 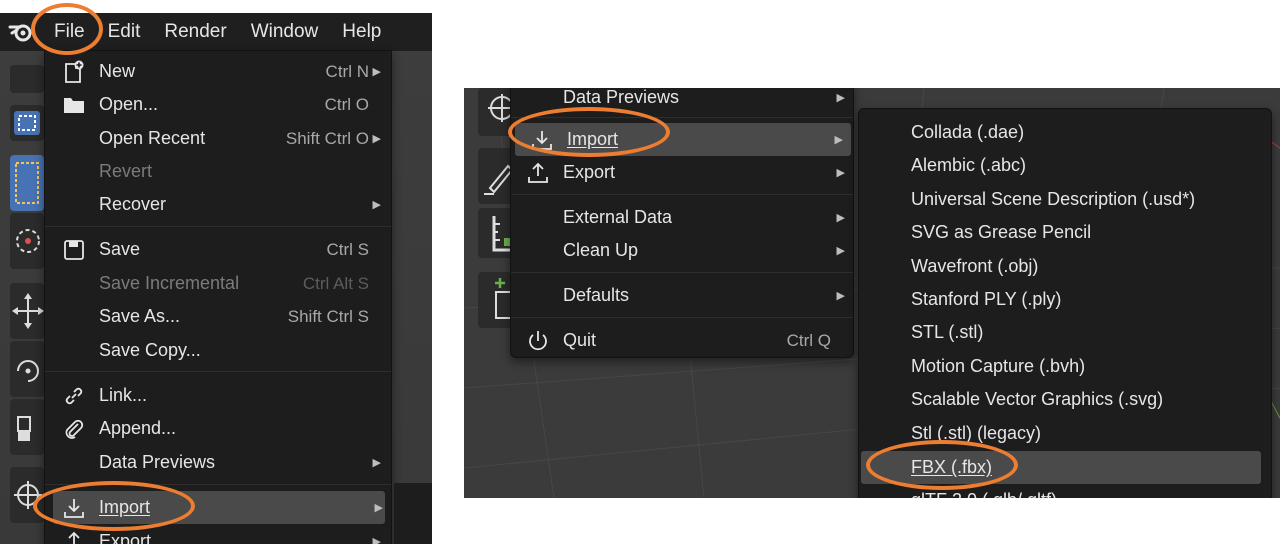 I want to click on select-tool-active, so click(x=27, y=183).